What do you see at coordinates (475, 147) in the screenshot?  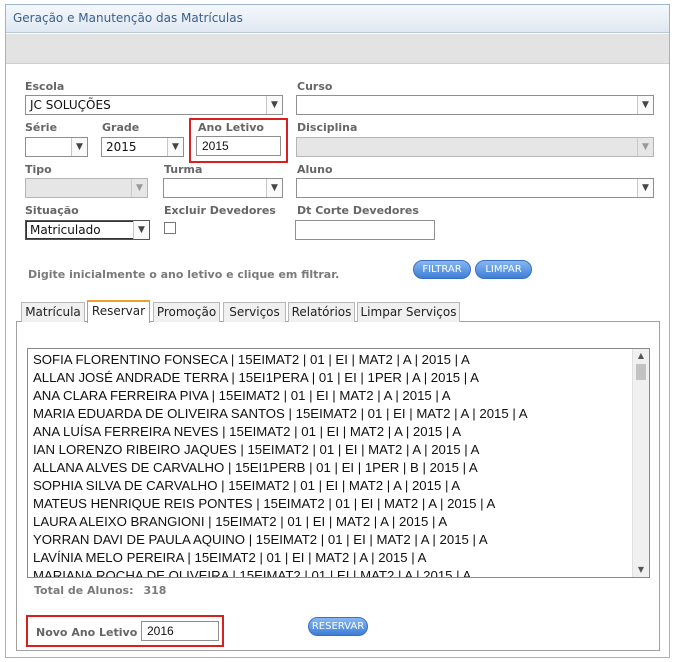 I see `disciplina-select: ▼` at bounding box center [475, 147].